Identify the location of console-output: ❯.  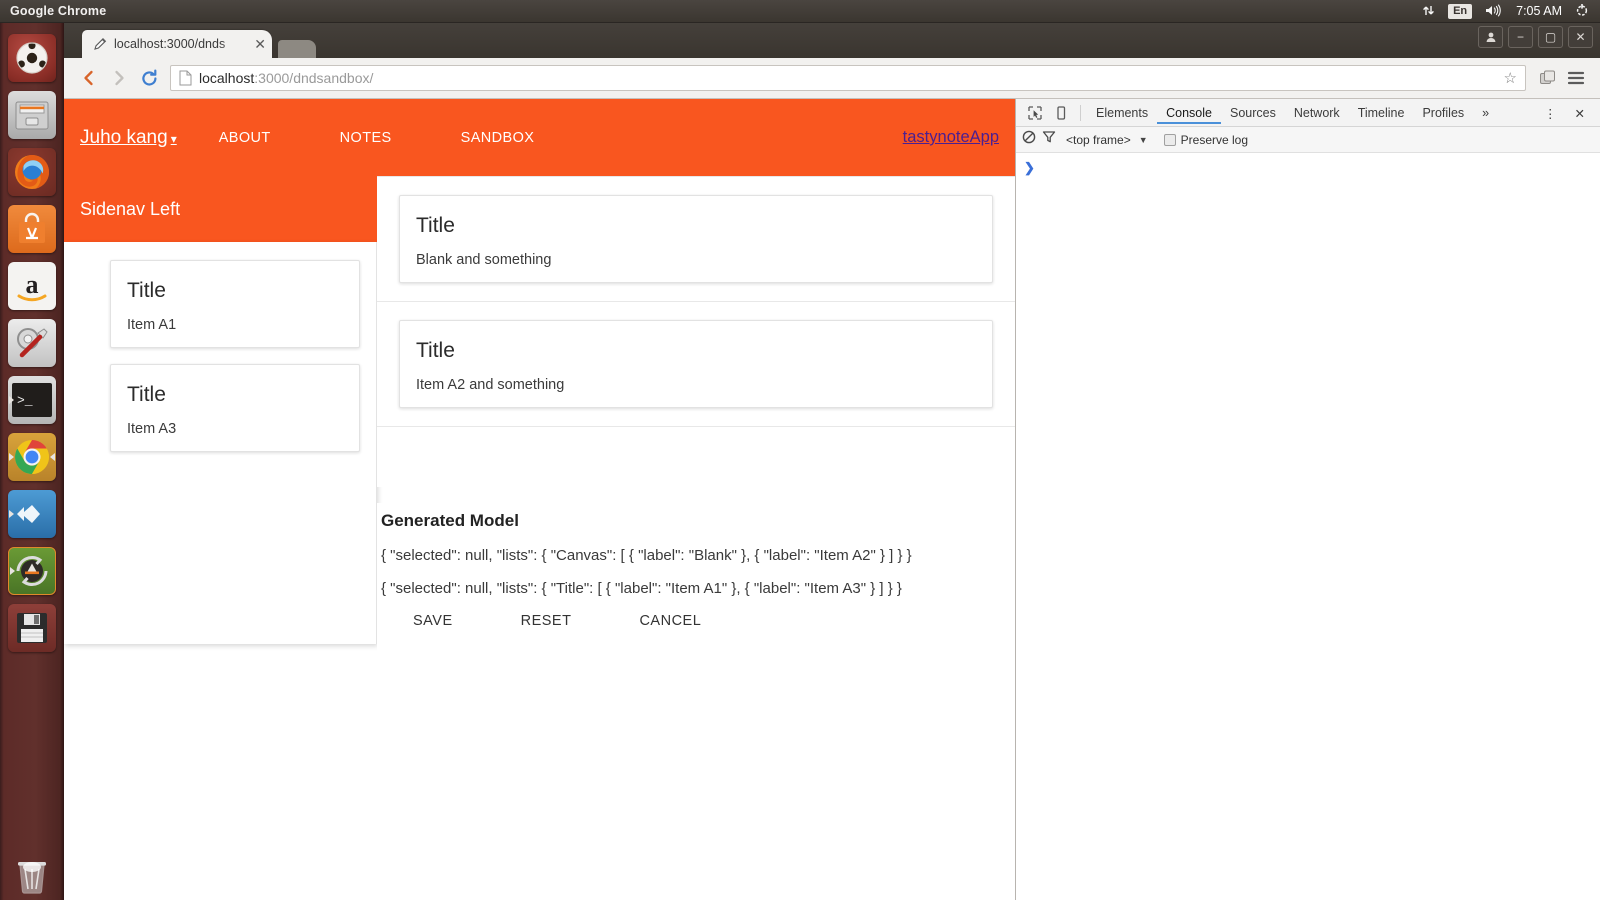
(1308, 168).